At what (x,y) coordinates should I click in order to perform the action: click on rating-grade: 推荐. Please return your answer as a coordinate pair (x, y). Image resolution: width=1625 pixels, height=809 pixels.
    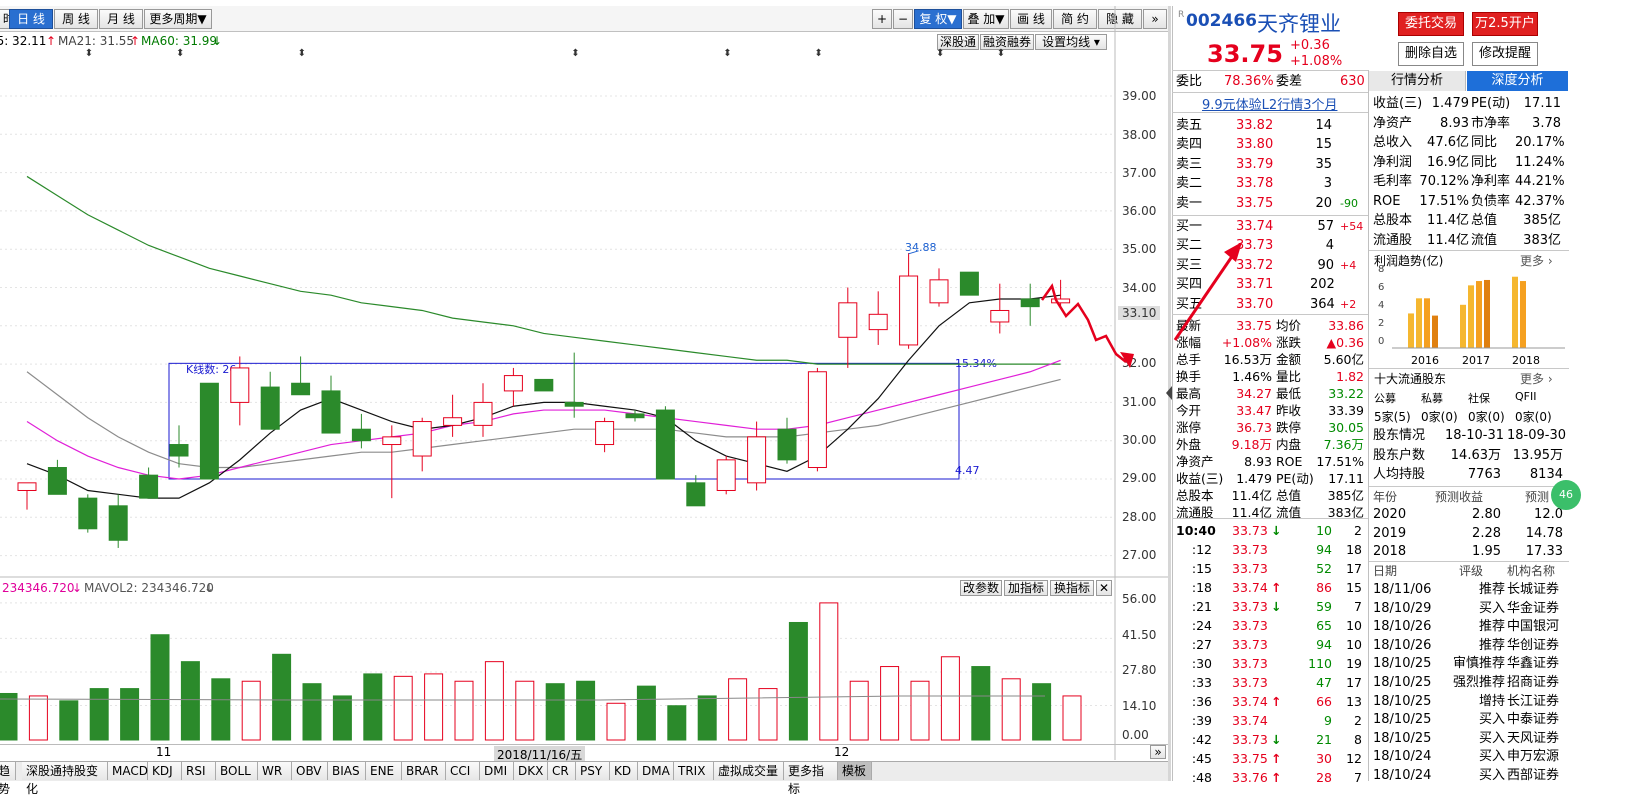
    Looking at the image, I should click on (1491, 589).